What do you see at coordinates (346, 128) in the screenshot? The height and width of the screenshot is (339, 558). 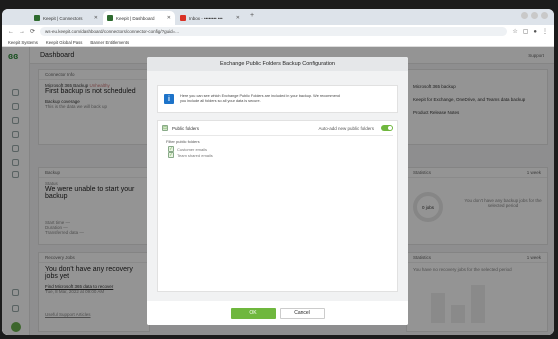 I see `auto-add-label: Auto-add new public folders` at bounding box center [346, 128].